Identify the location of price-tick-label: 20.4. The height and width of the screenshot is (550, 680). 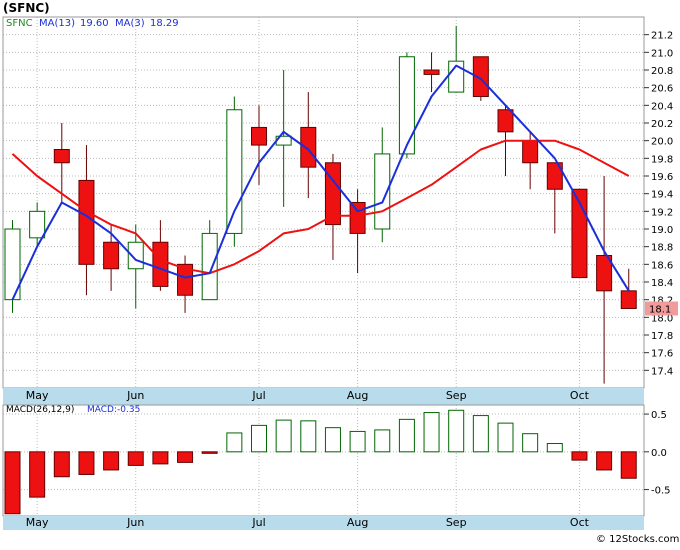
(662, 106).